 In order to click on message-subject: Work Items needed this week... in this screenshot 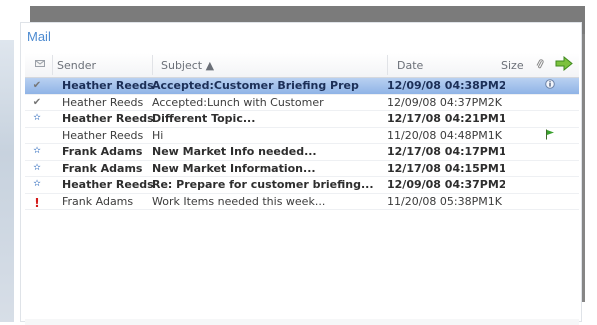, I will do `click(239, 201)`.